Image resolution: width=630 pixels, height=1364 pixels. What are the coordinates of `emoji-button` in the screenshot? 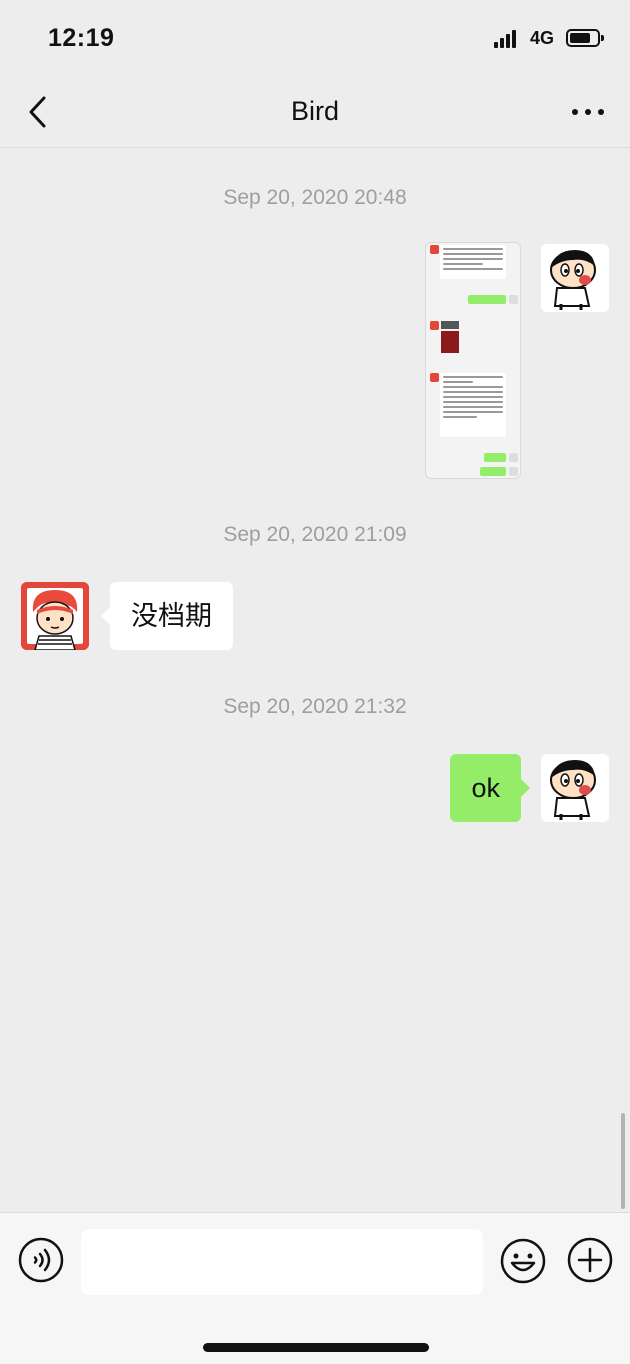 It's located at (523, 1261).